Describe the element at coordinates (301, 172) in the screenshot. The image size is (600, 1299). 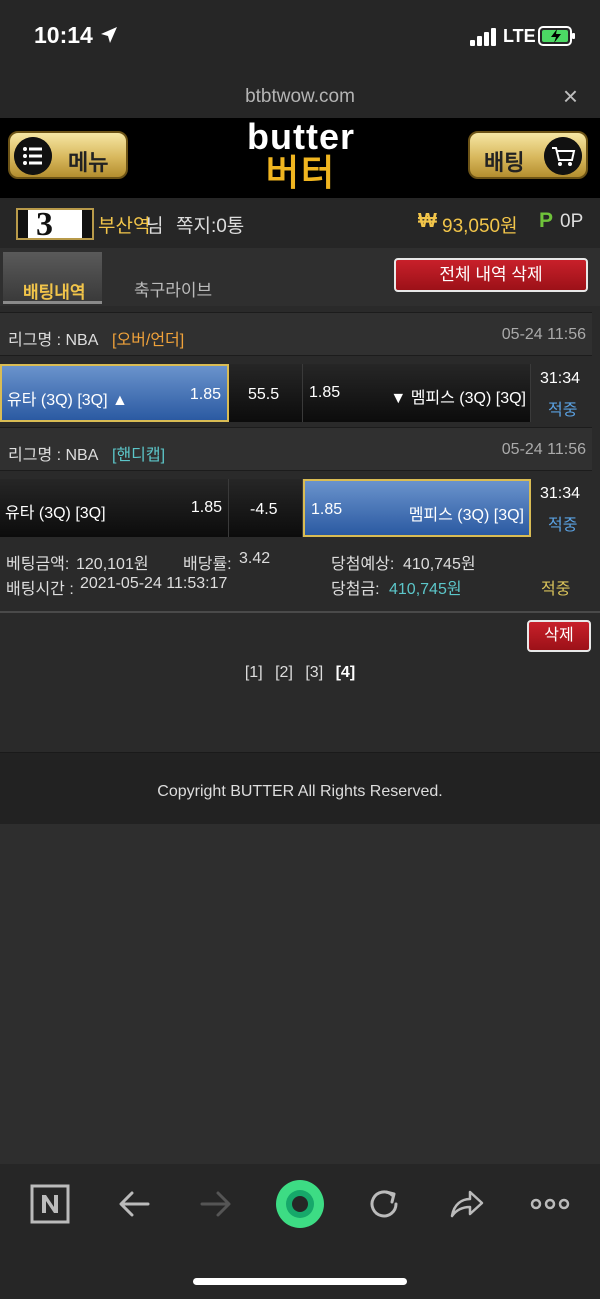
I see `logo-korean: 버터` at that location.